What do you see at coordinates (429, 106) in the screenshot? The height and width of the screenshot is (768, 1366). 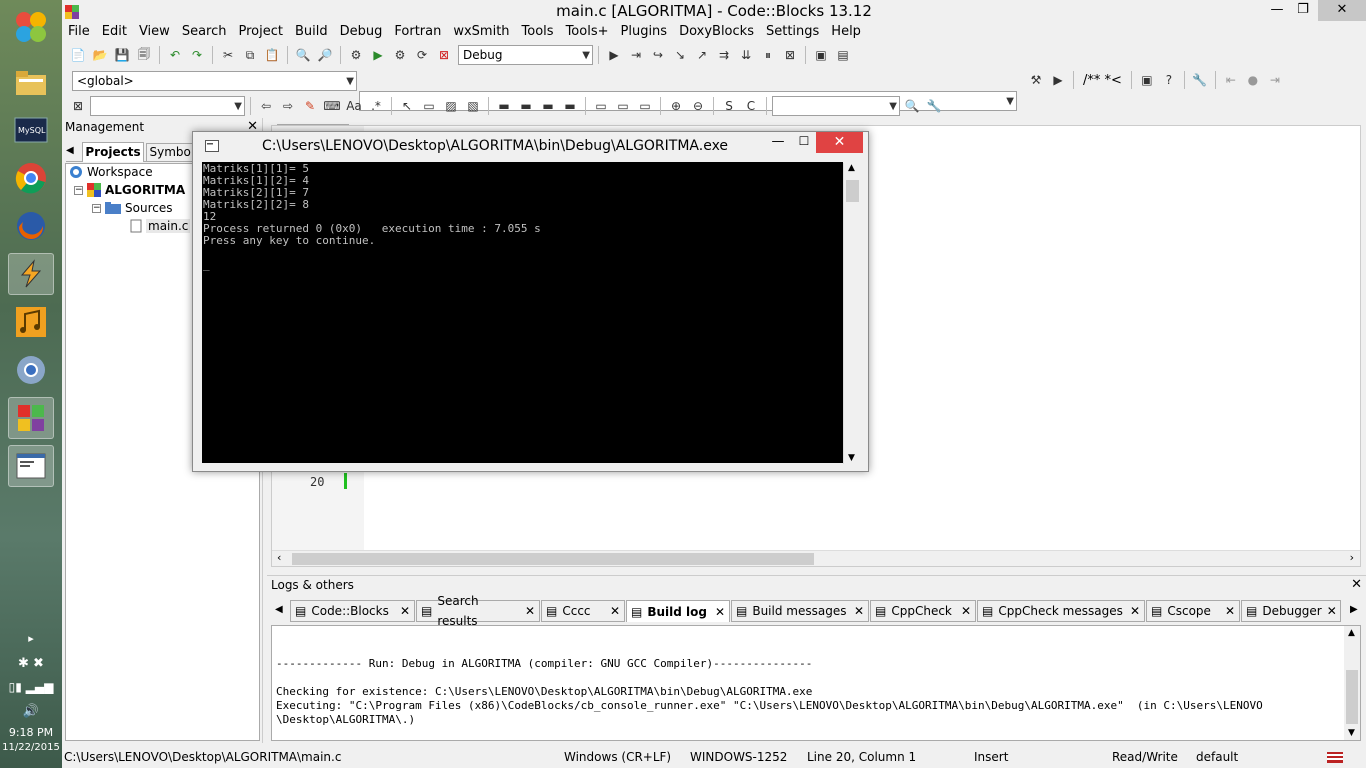 I see `rectangle-tool-icon: ▭` at bounding box center [429, 106].